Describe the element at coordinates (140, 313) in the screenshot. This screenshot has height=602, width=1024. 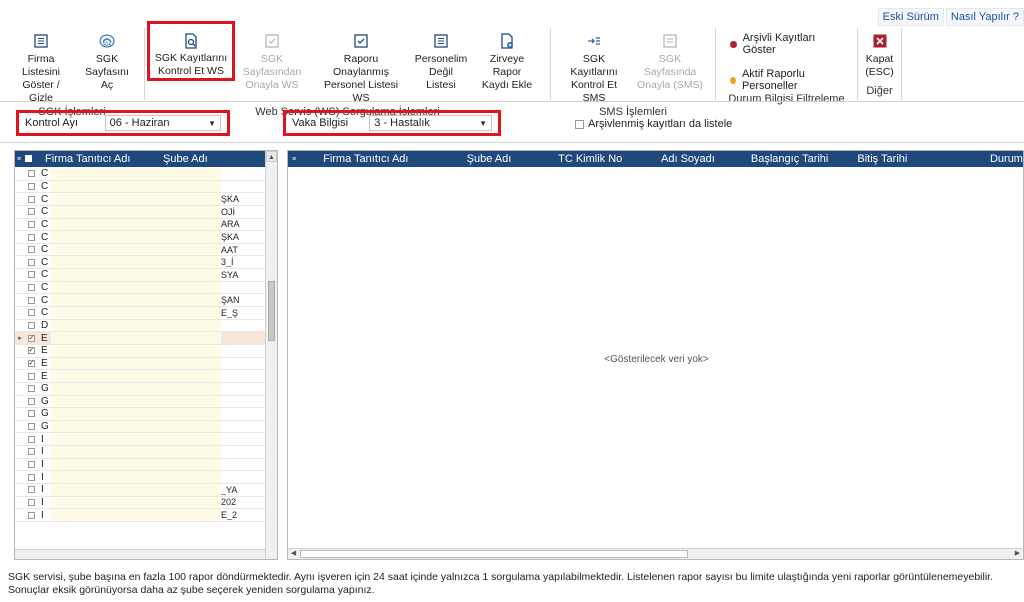
I see `table-row: C E_Ş` at that location.